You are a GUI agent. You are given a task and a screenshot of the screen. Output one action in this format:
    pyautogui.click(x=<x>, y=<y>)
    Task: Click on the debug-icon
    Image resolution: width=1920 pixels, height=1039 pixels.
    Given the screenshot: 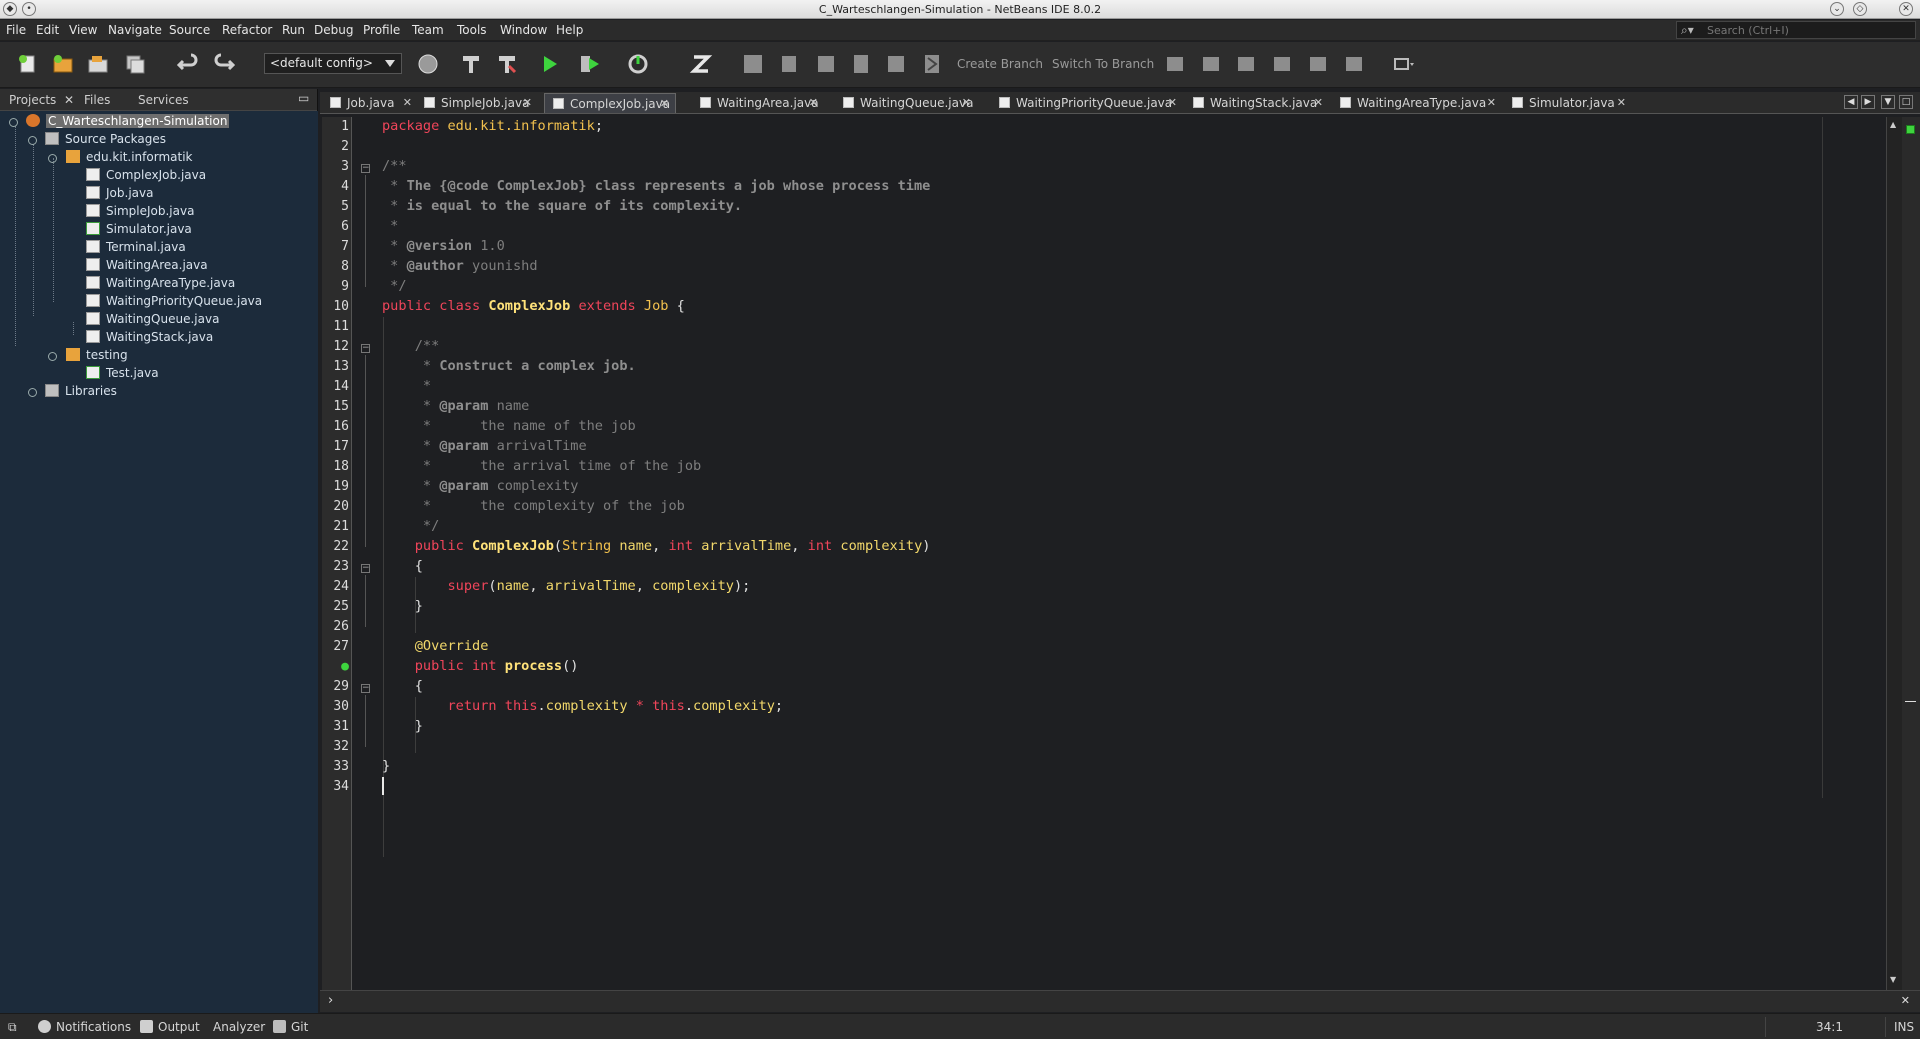 What is the action you would take?
    pyautogui.click(x=590, y=64)
    